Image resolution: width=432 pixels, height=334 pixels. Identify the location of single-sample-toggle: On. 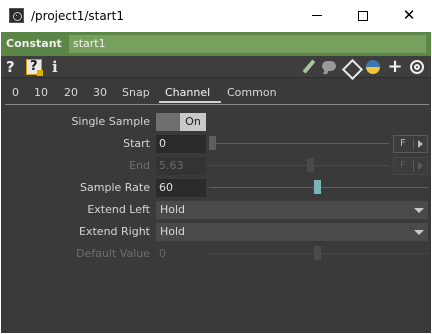
(181, 122).